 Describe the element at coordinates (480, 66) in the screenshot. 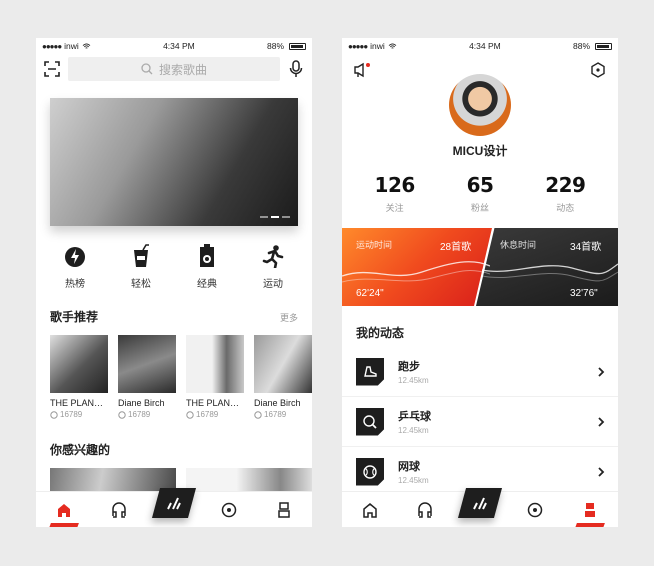

I see `profile-top-bar` at that location.